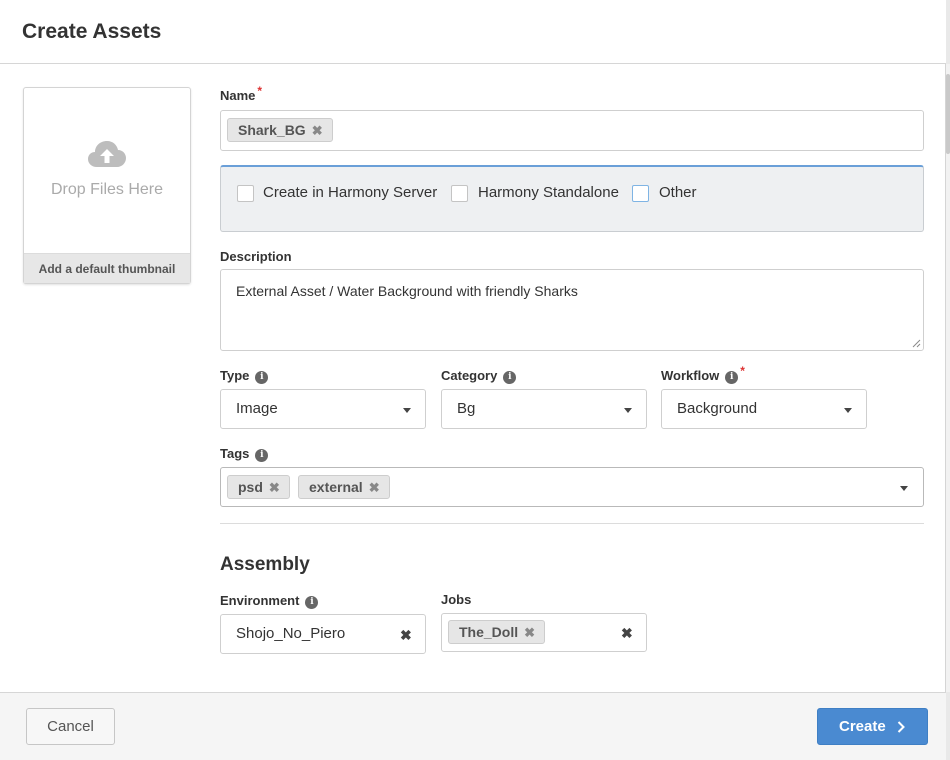 This screenshot has width=950, height=760. Describe the element at coordinates (250, 487) in the screenshot. I see `tag-label: psd` at that location.